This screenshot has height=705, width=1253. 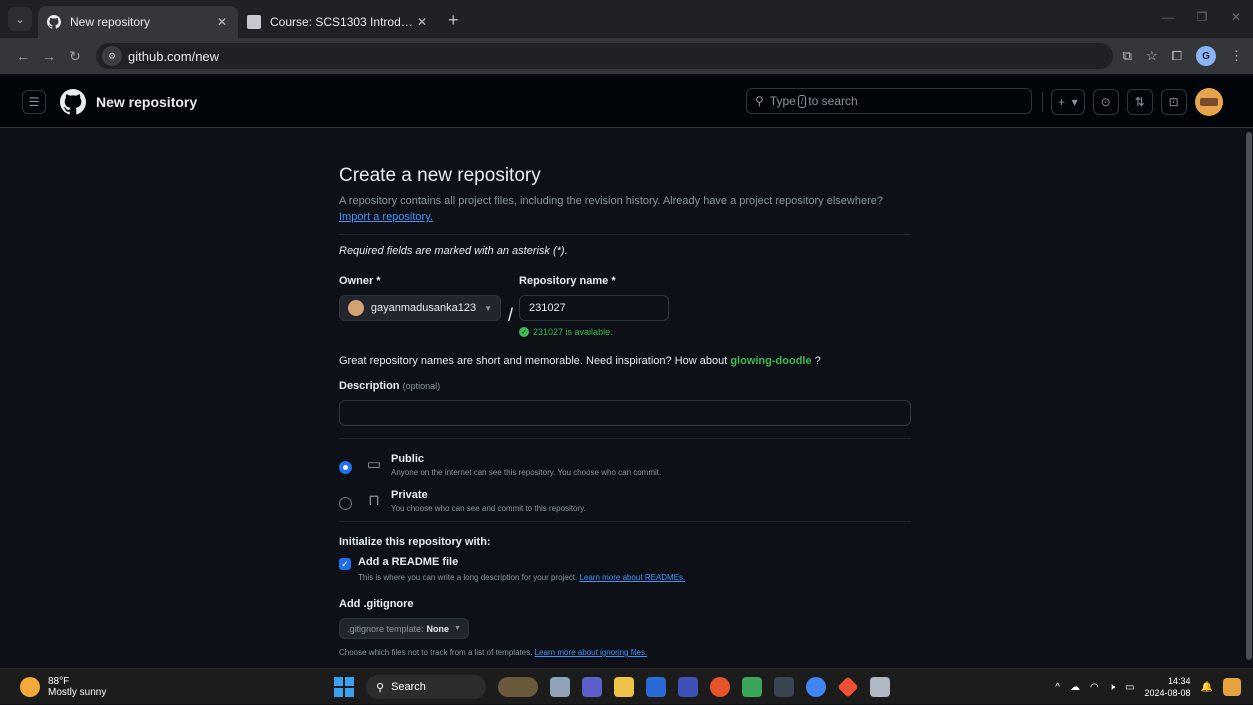 I want to click on public-radio, so click(x=345, y=467).